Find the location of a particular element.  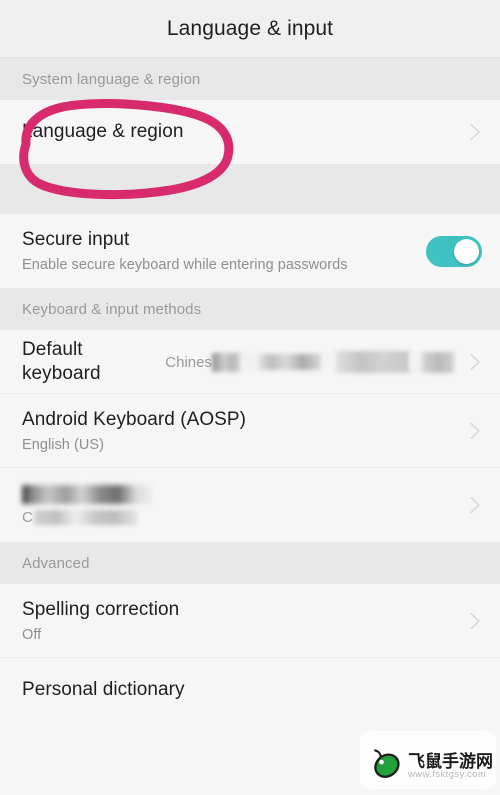

row-spelling-correction: Spelling correction Off is located at coordinates (250, 621).